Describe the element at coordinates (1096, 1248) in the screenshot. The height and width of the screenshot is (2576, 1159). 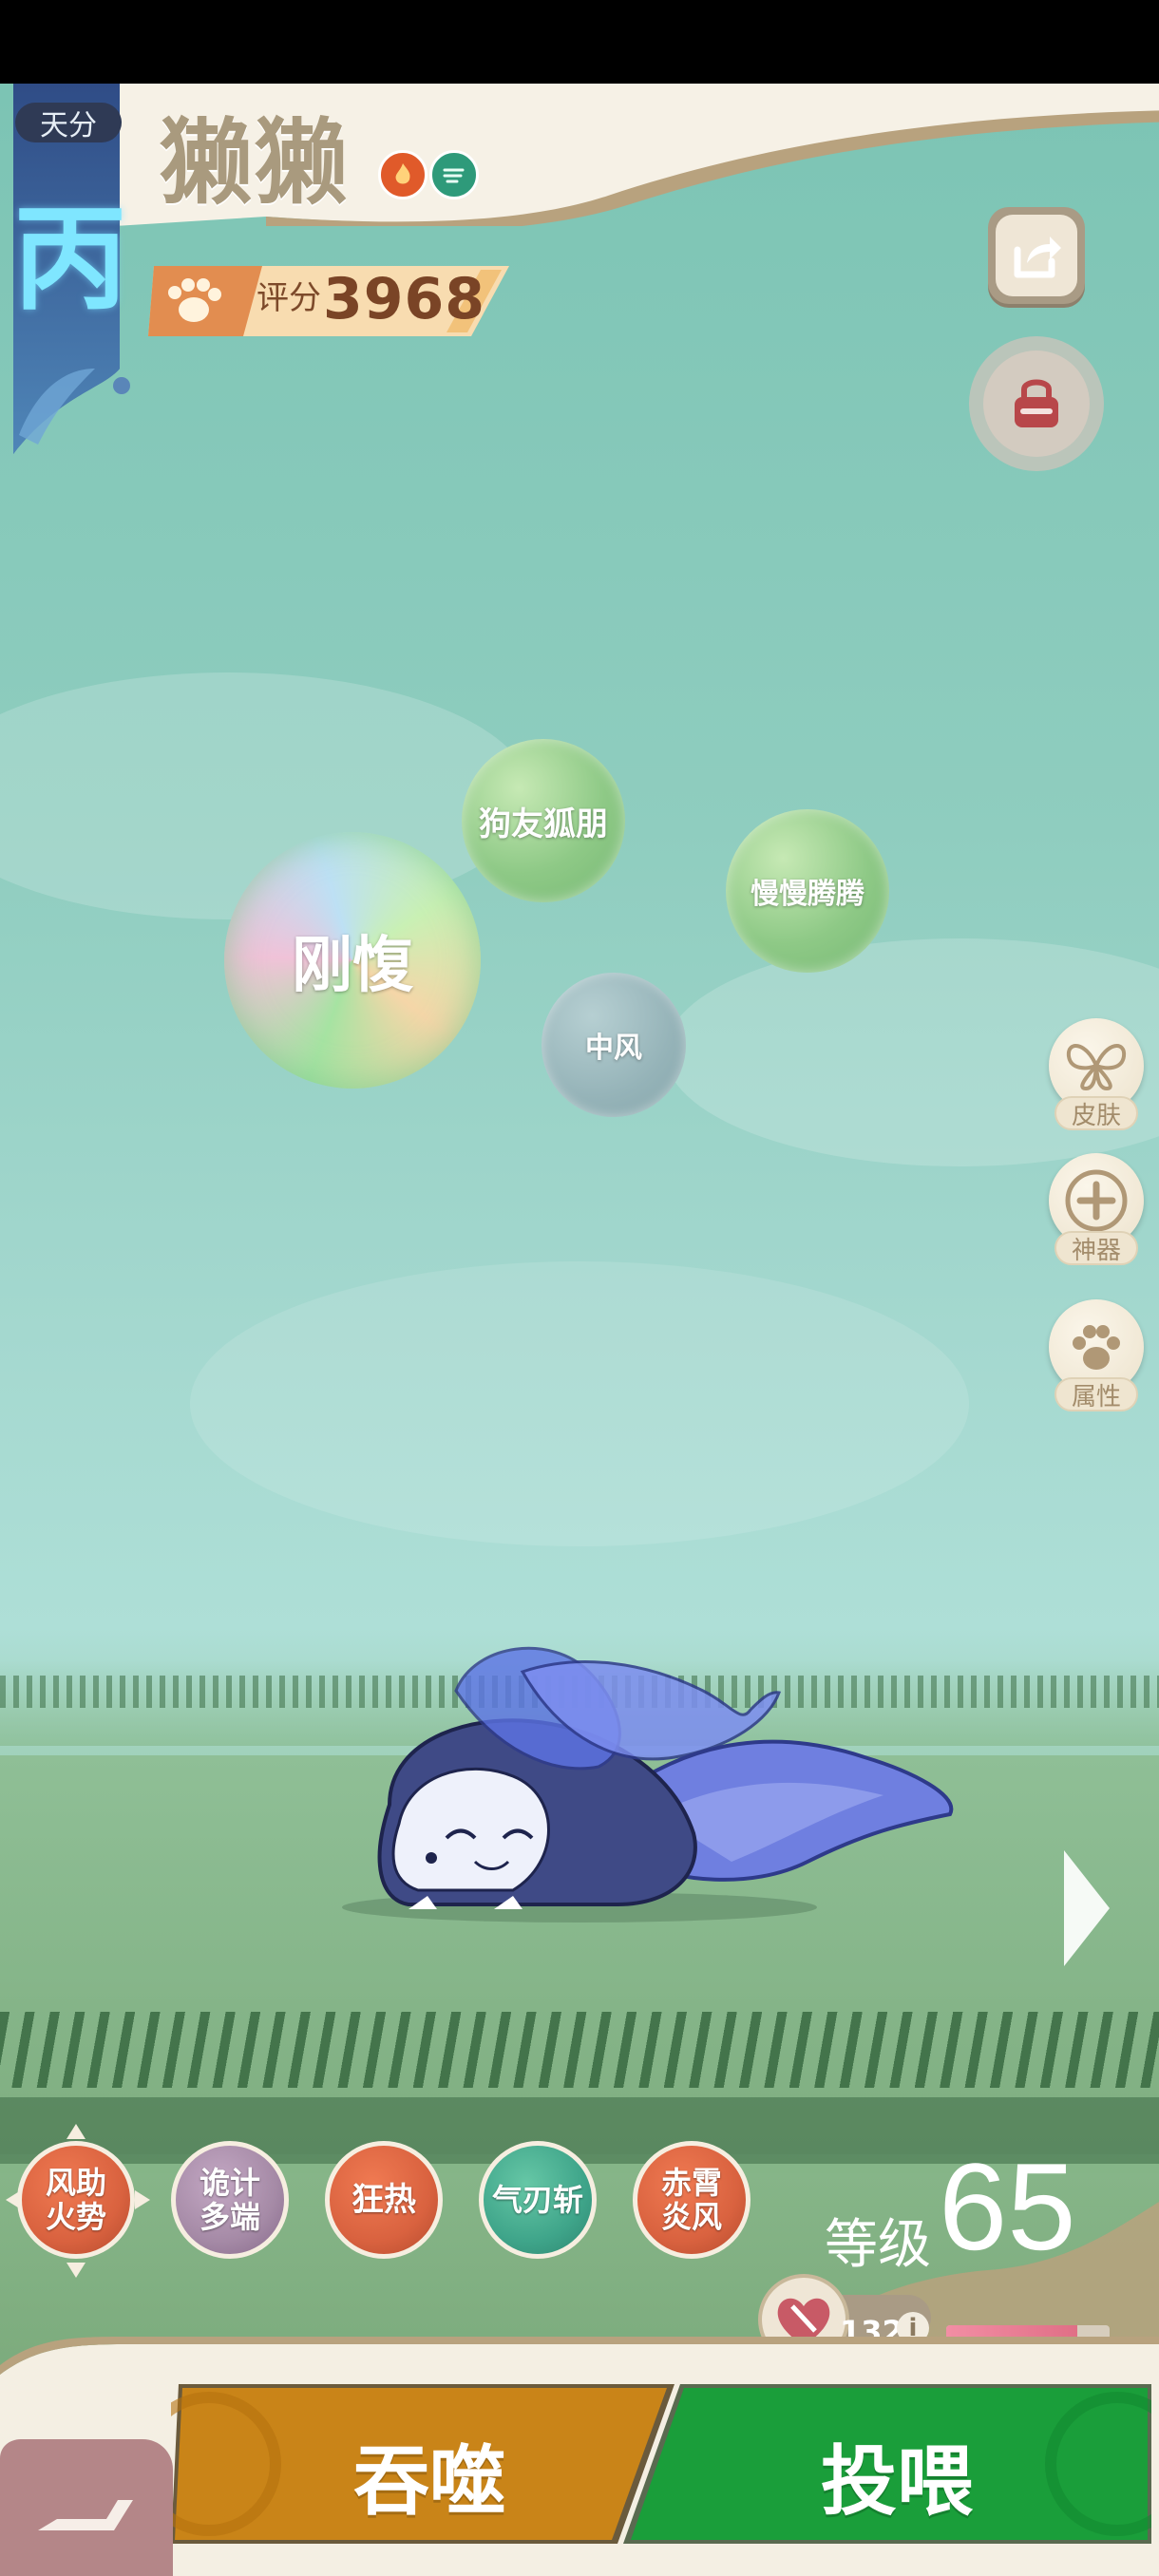
I see `artifact-label: 神器` at that location.